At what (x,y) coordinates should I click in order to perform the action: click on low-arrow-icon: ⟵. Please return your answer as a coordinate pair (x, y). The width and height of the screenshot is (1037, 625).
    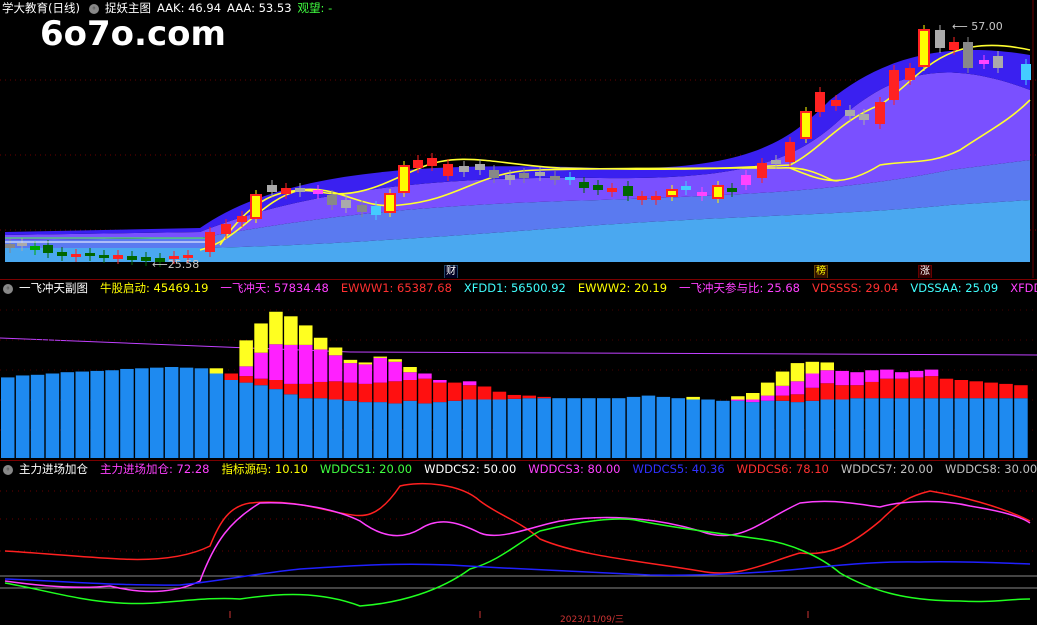
    Looking at the image, I should click on (160, 264).